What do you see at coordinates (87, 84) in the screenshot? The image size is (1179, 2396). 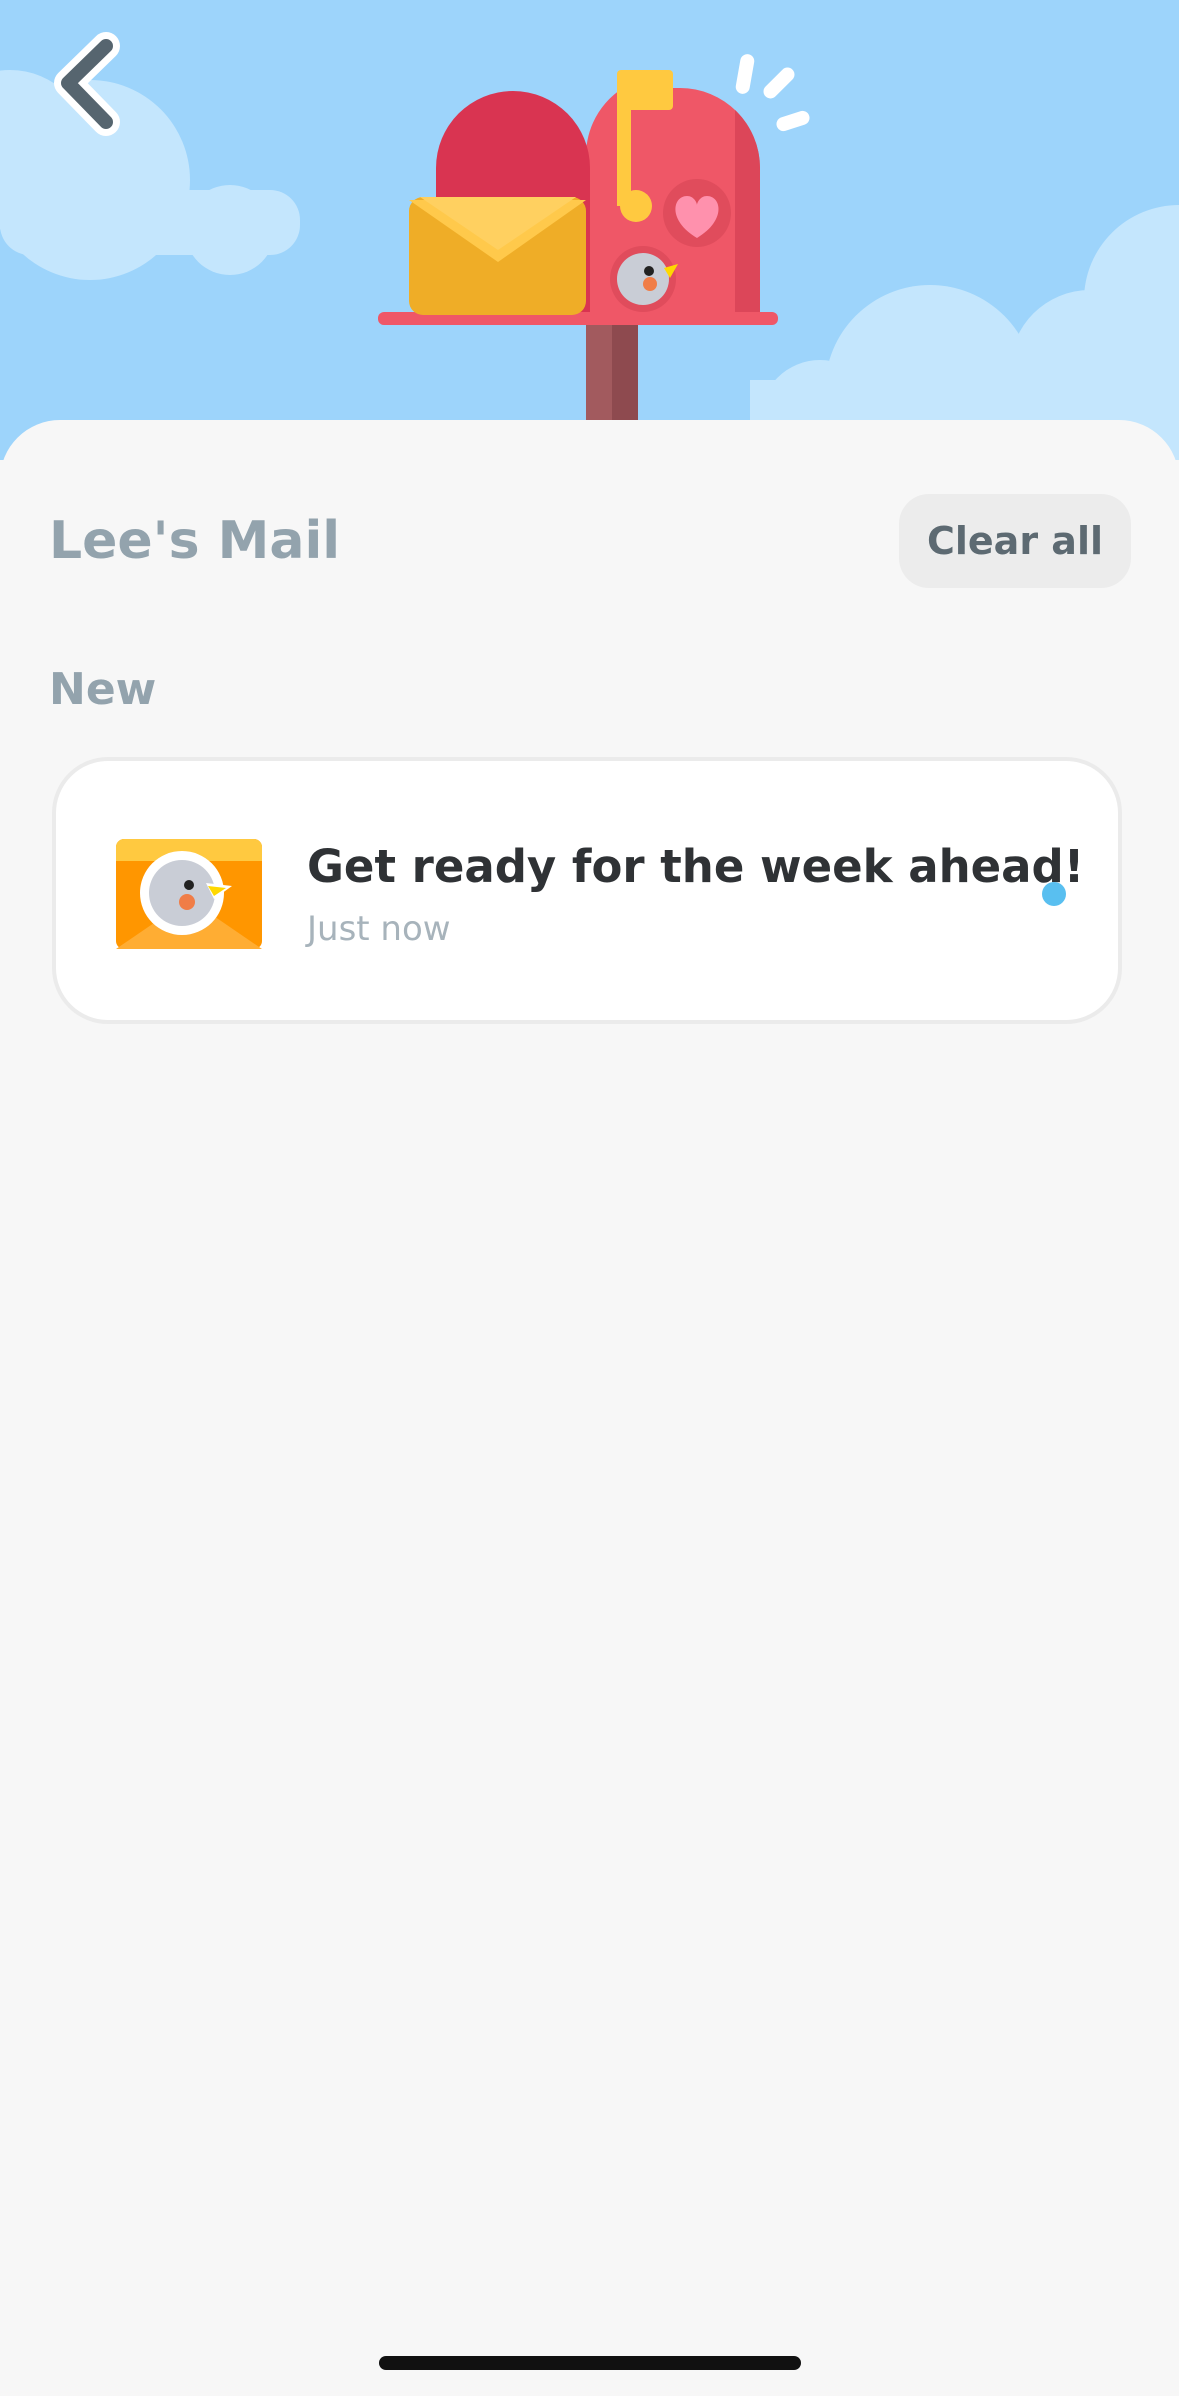 I see `chevron-left-icon` at bounding box center [87, 84].